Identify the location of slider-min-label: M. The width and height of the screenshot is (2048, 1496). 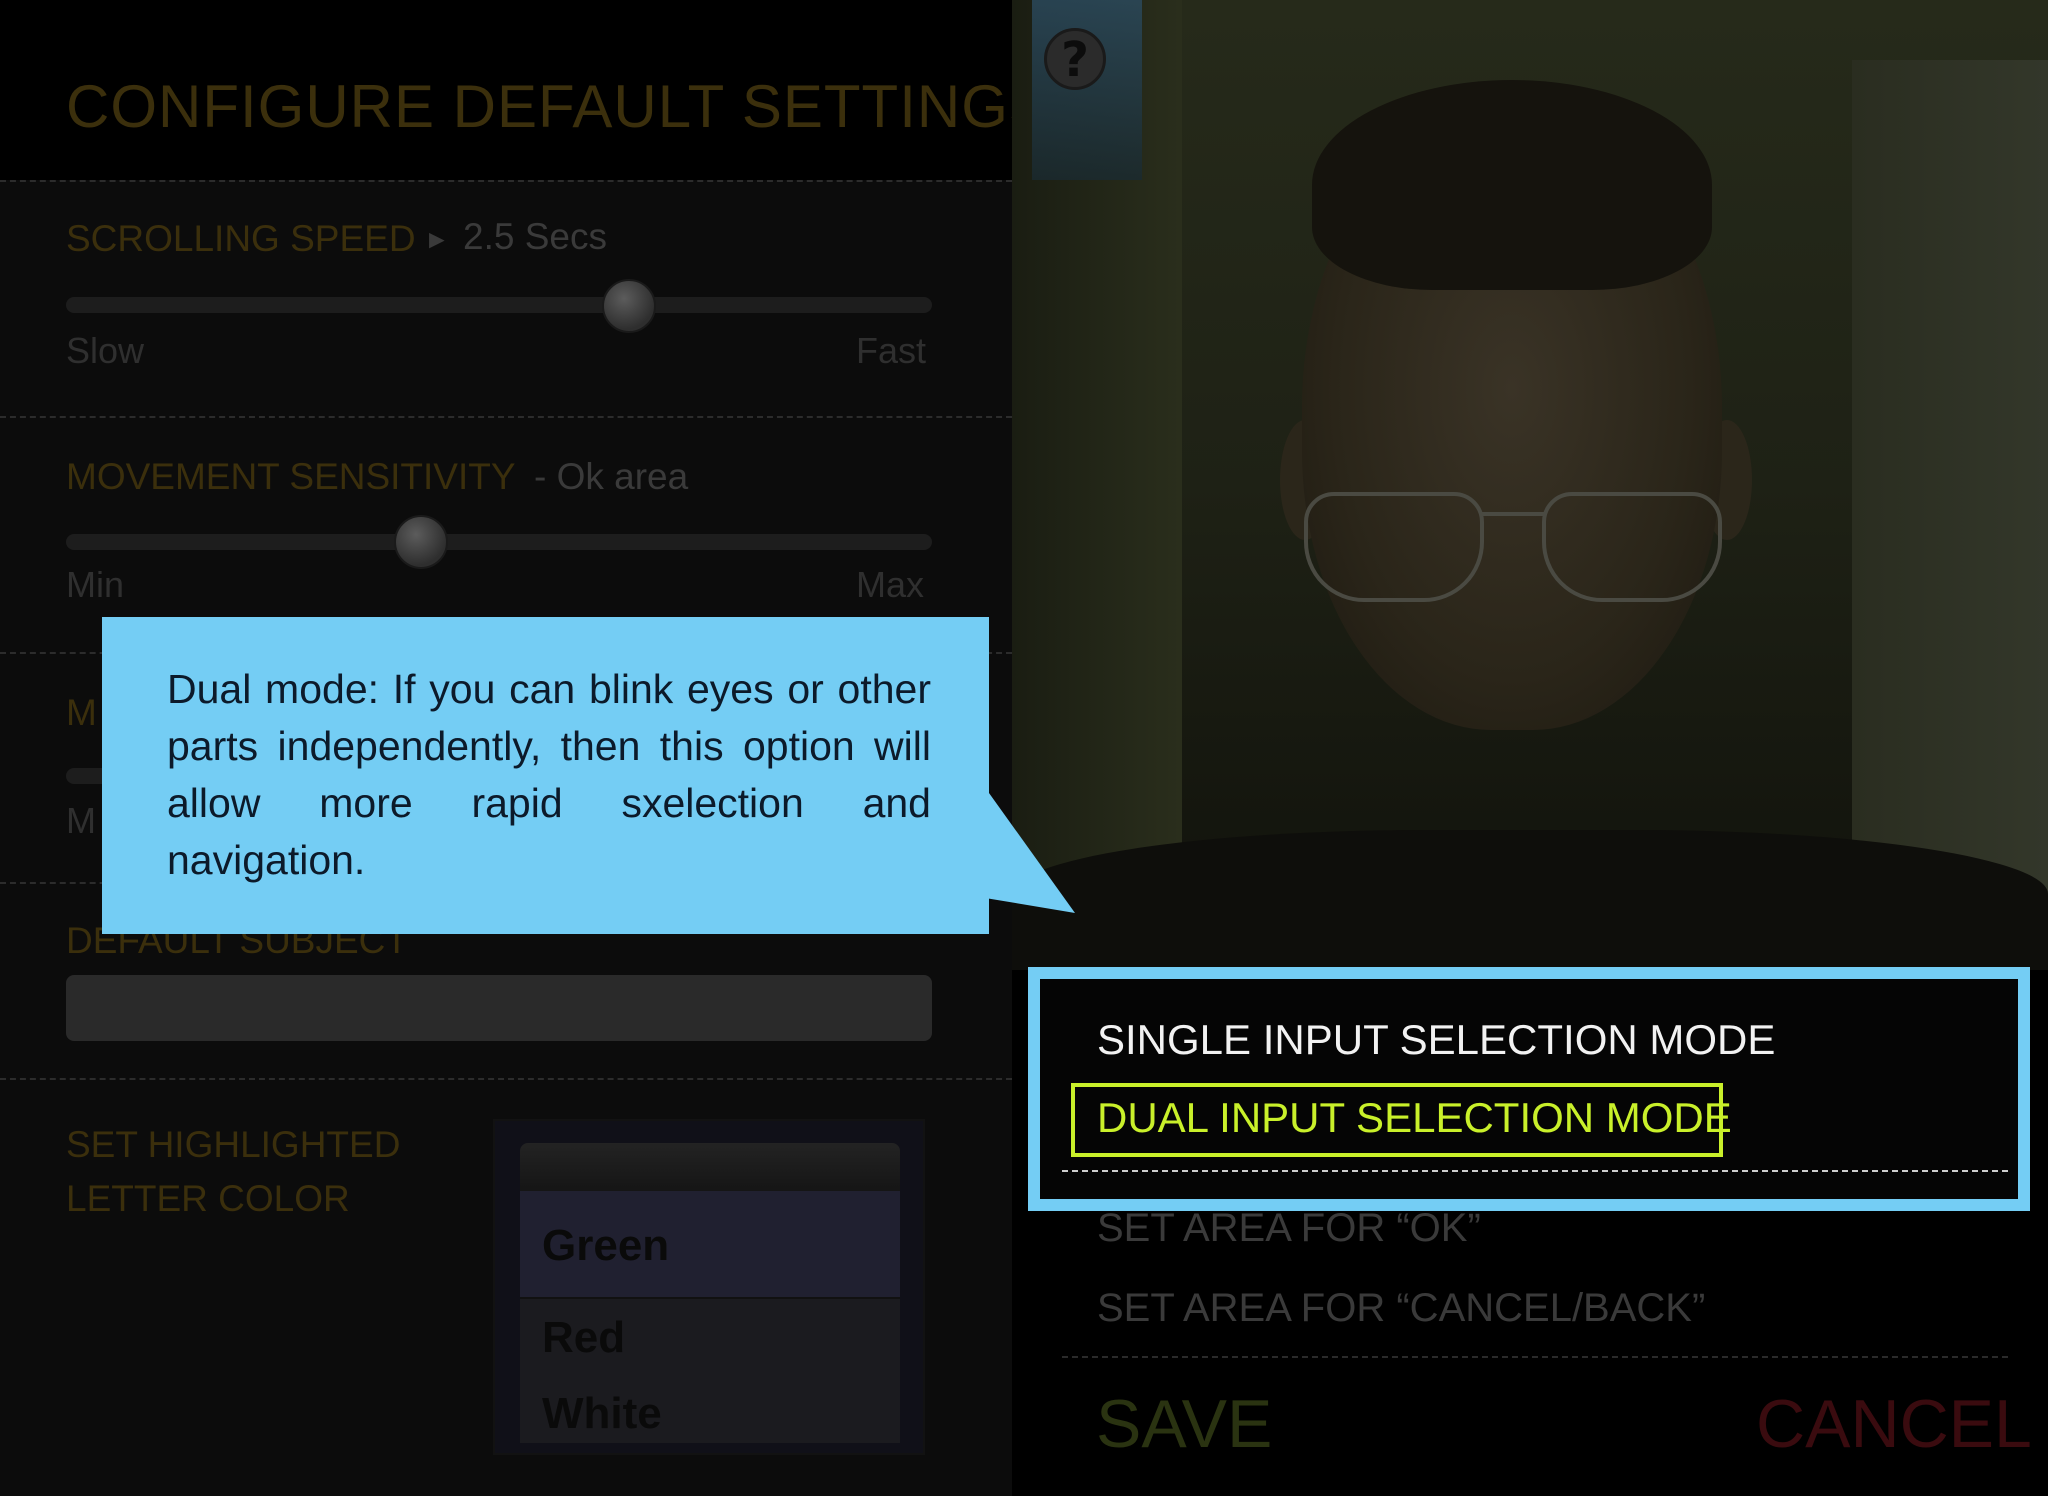
(81, 820).